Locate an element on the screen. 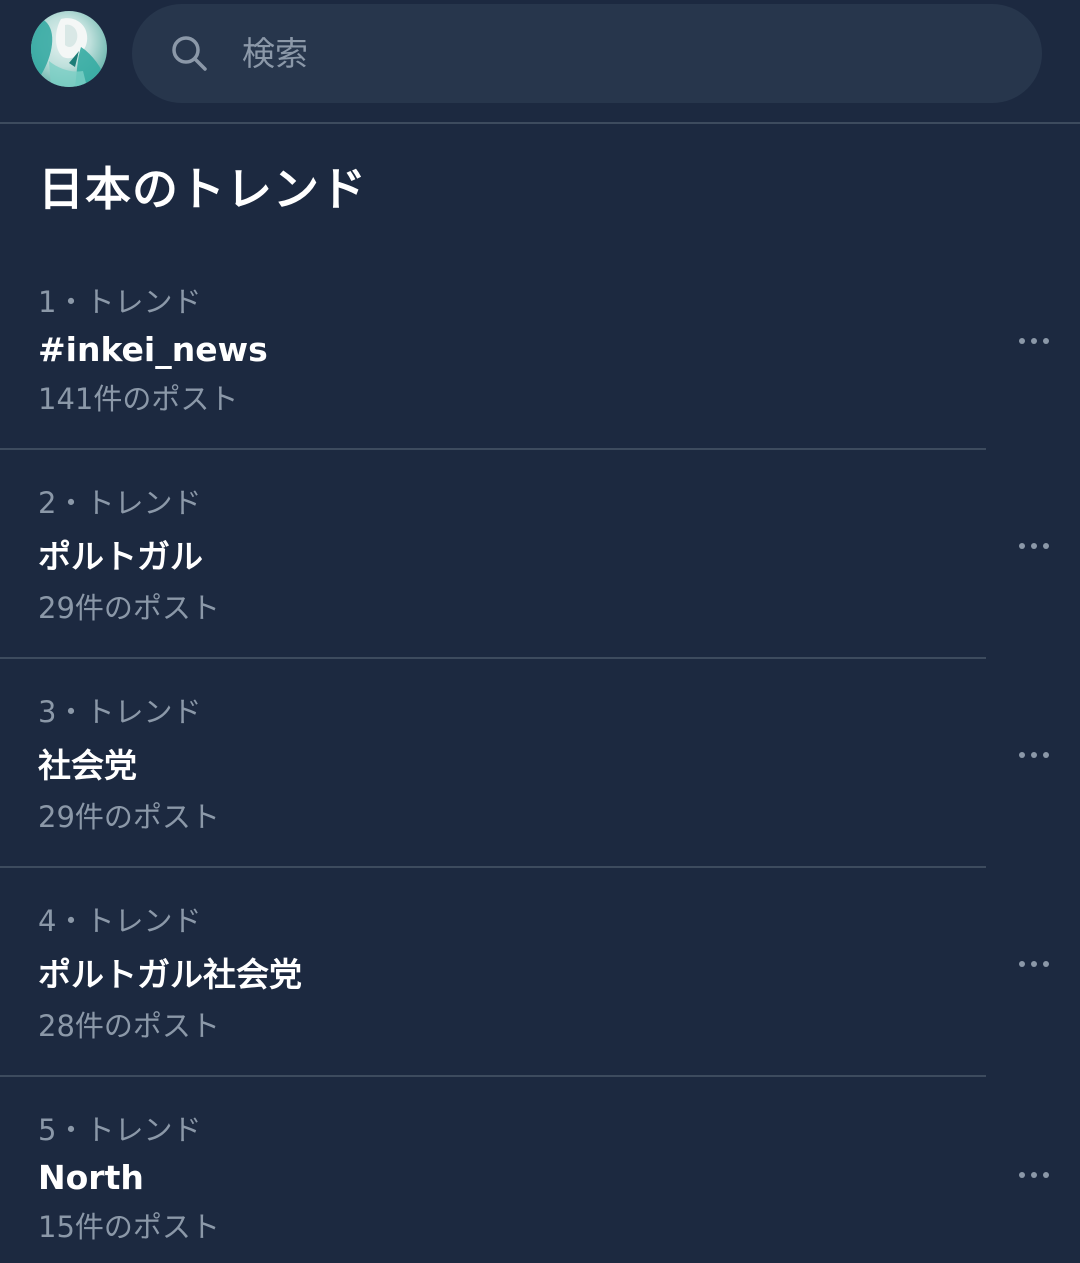 The image size is (1080, 1263). trend-topic: 社会党 is located at coordinates (87, 765).